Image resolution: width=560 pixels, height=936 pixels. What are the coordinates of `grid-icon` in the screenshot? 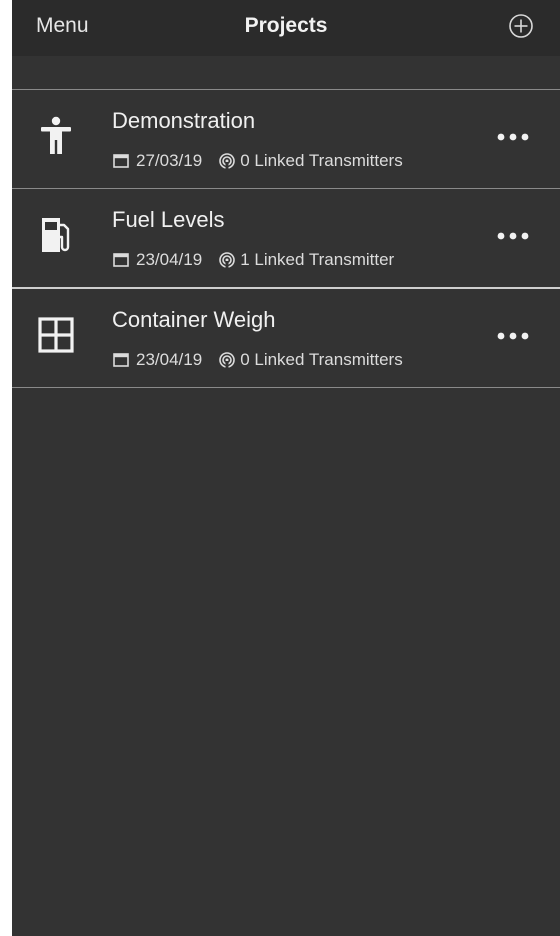 It's located at (56, 335).